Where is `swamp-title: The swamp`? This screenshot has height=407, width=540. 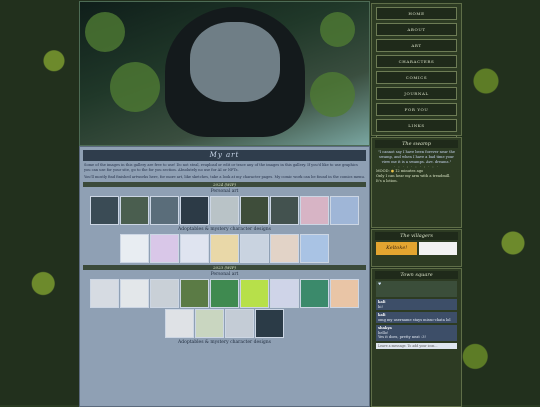
swamp-title: The swamp is located at coordinates (416, 144).